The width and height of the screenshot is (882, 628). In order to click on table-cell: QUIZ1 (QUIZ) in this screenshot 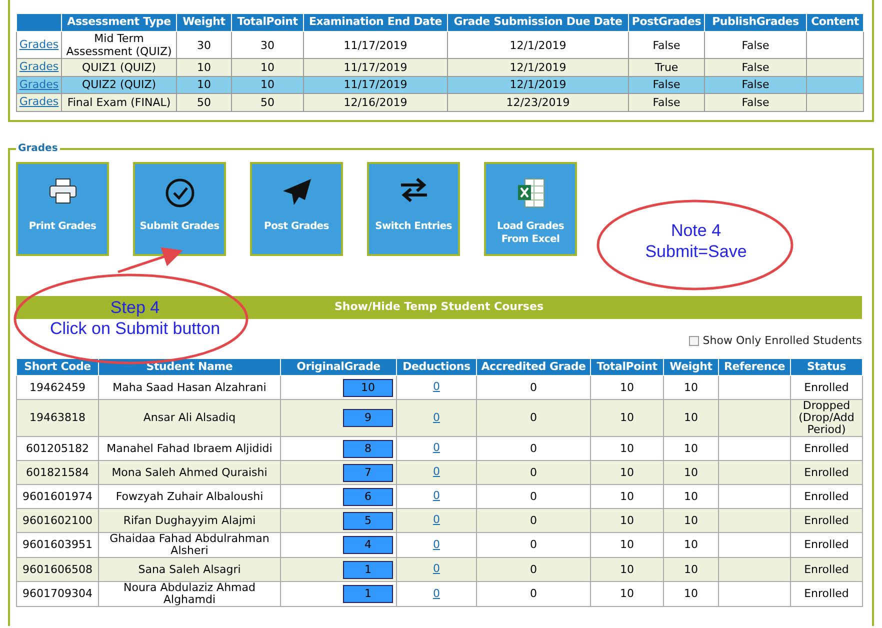, I will do `click(119, 67)`.